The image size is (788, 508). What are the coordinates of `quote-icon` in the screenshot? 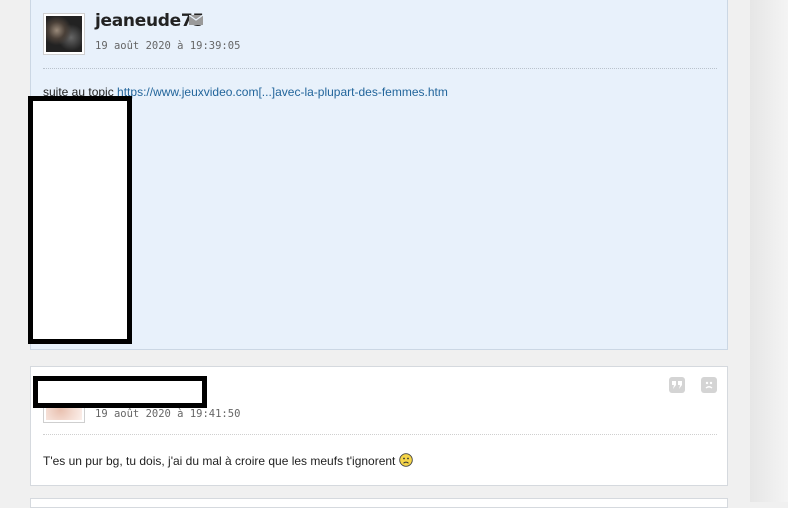 It's located at (677, 385).